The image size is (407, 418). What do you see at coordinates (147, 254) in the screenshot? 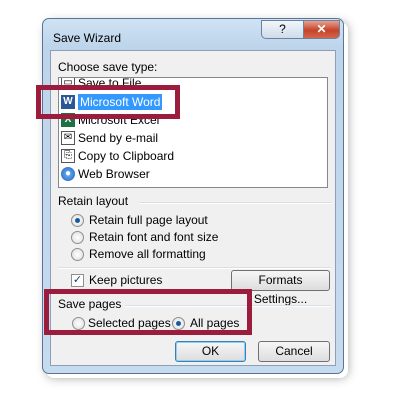
I see `remove-formatting-label: Remove all formatting` at bounding box center [147, 254].